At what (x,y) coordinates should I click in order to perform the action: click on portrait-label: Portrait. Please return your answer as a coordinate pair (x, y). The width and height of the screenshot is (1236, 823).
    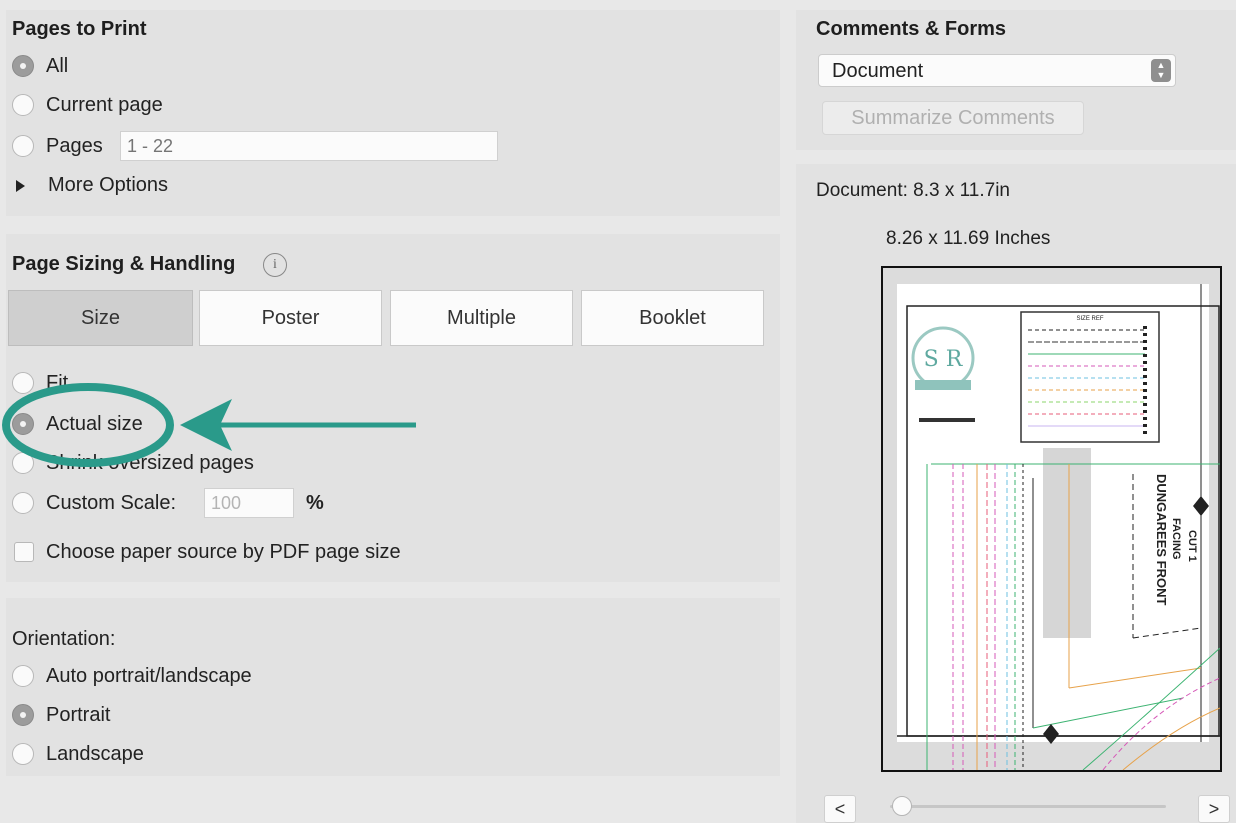
    Looking at the image, I should click on (78, 715).